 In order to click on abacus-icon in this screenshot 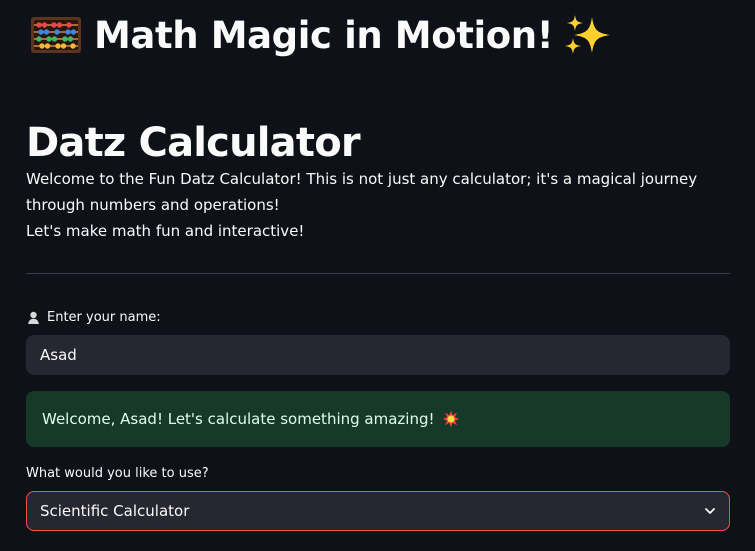, I will do `click(56, 35)`.